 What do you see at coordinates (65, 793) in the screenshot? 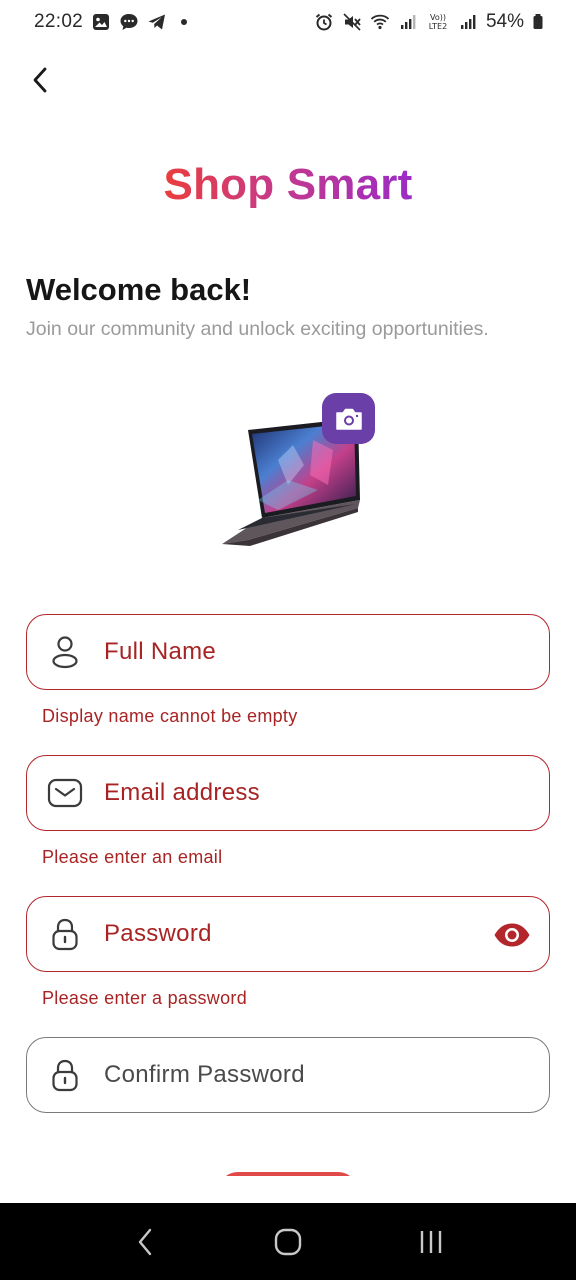
I see `mail-icon` at bounding box center [65, 793].